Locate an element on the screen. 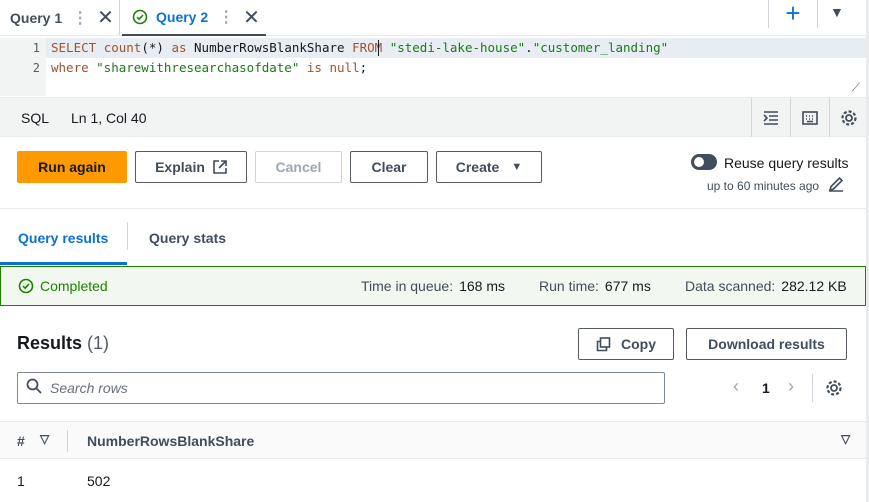  search-icon is located at coordinates (34, 388).